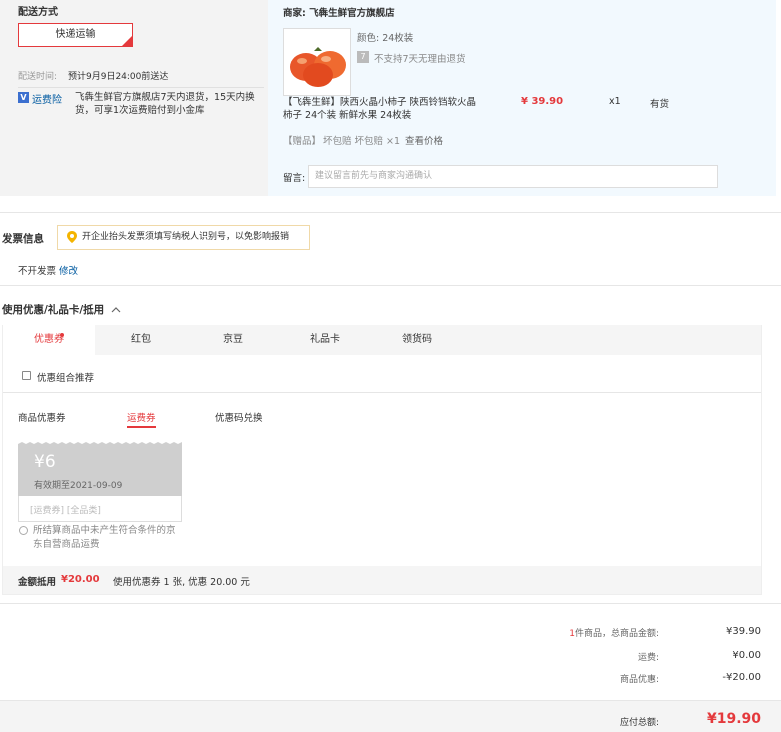  What do you see at coordinates (78, 486) in the screenshot?
I see `coupon-validity: 有效期至2021-09-09` at bounding box center [78, 486].